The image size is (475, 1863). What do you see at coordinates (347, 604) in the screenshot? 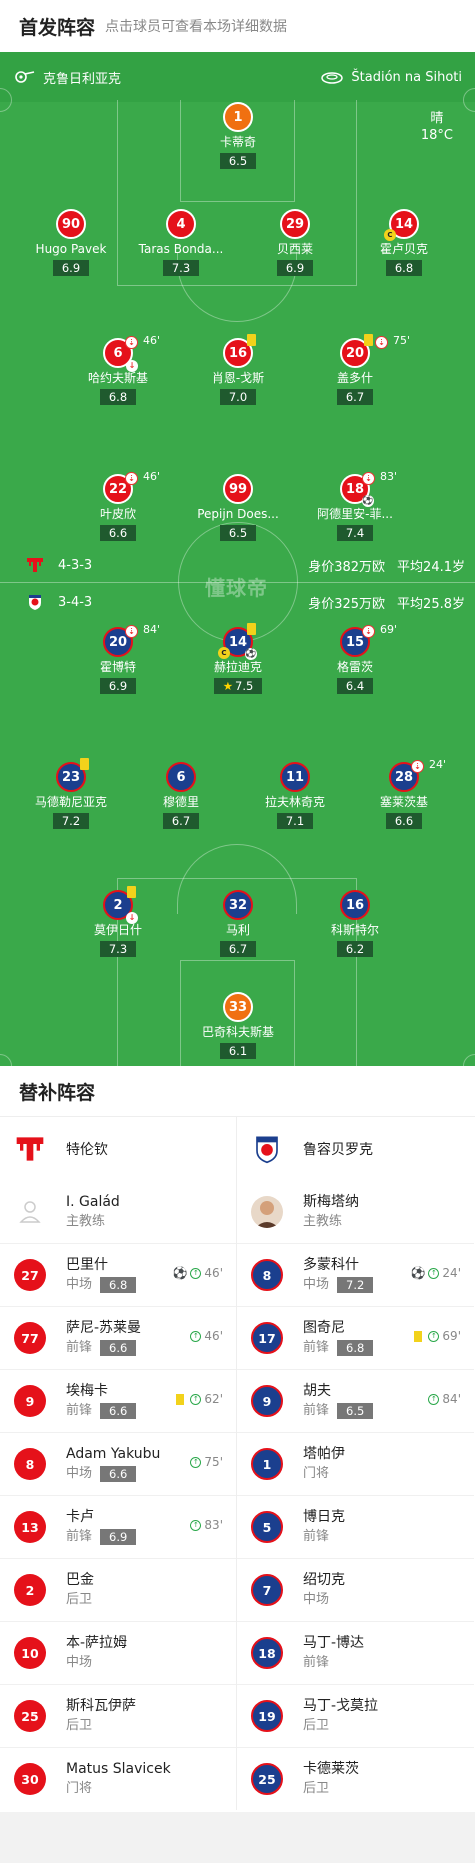
I see `away-squad-value: 身价325万欧` at bounding box center [347, 604].